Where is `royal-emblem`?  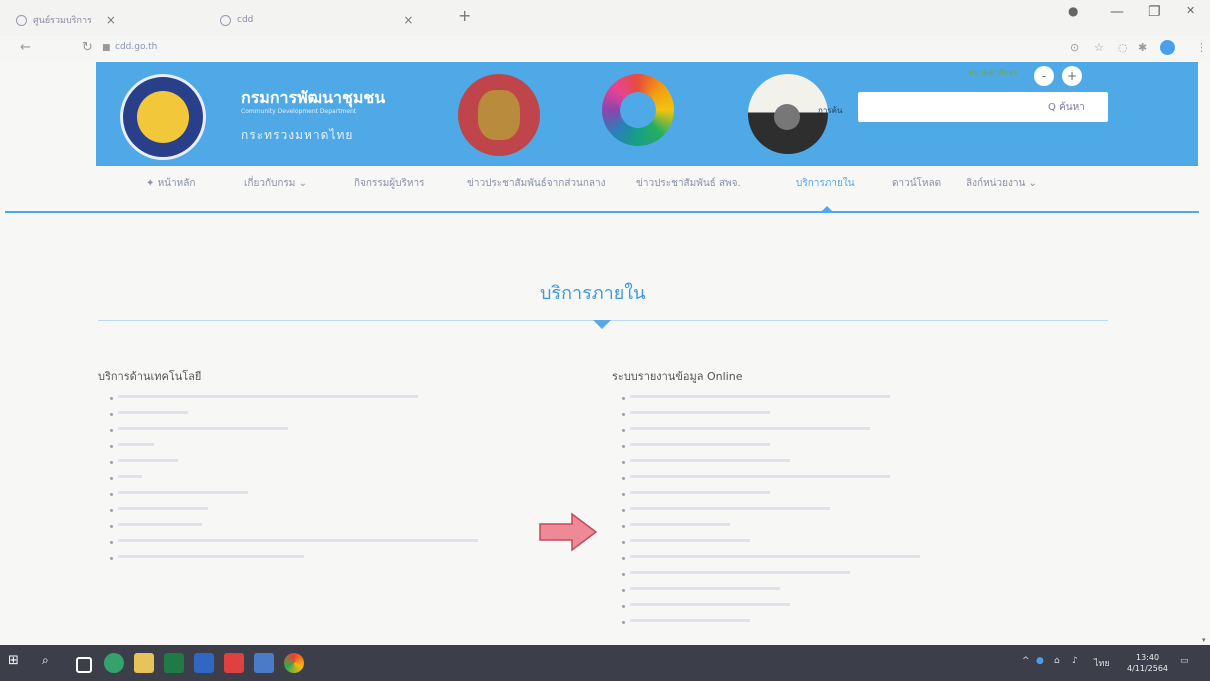
royal-emblem is located at coordinates (499, 115).